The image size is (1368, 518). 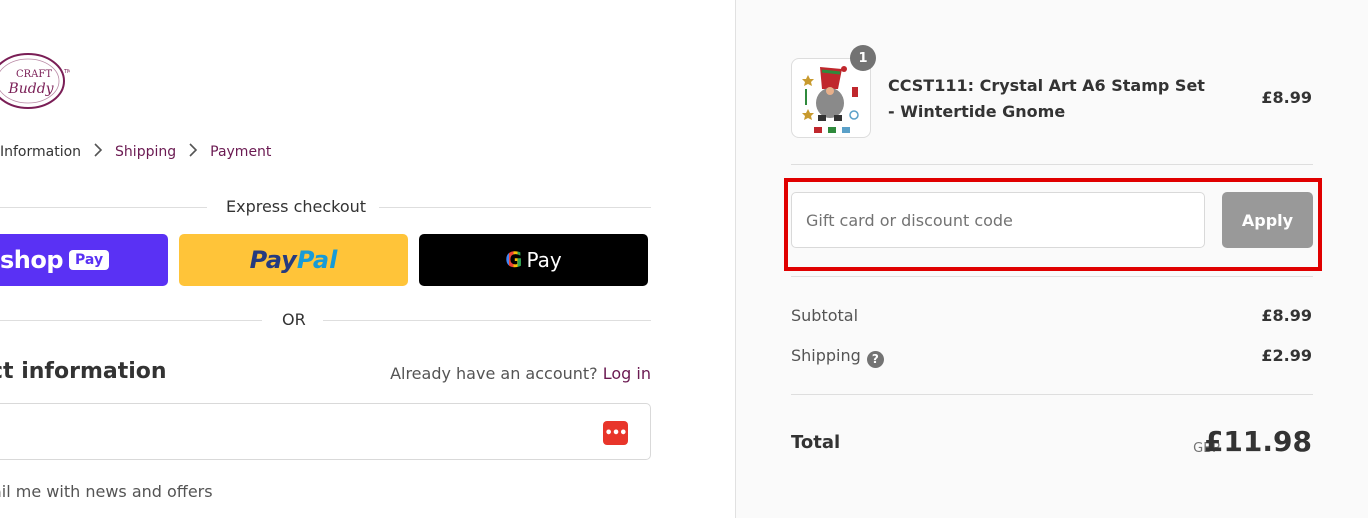 What do you see at coordinates (294, 319) in the screenshot?
I see `or-label: OR` at bounding box center [294, 319].